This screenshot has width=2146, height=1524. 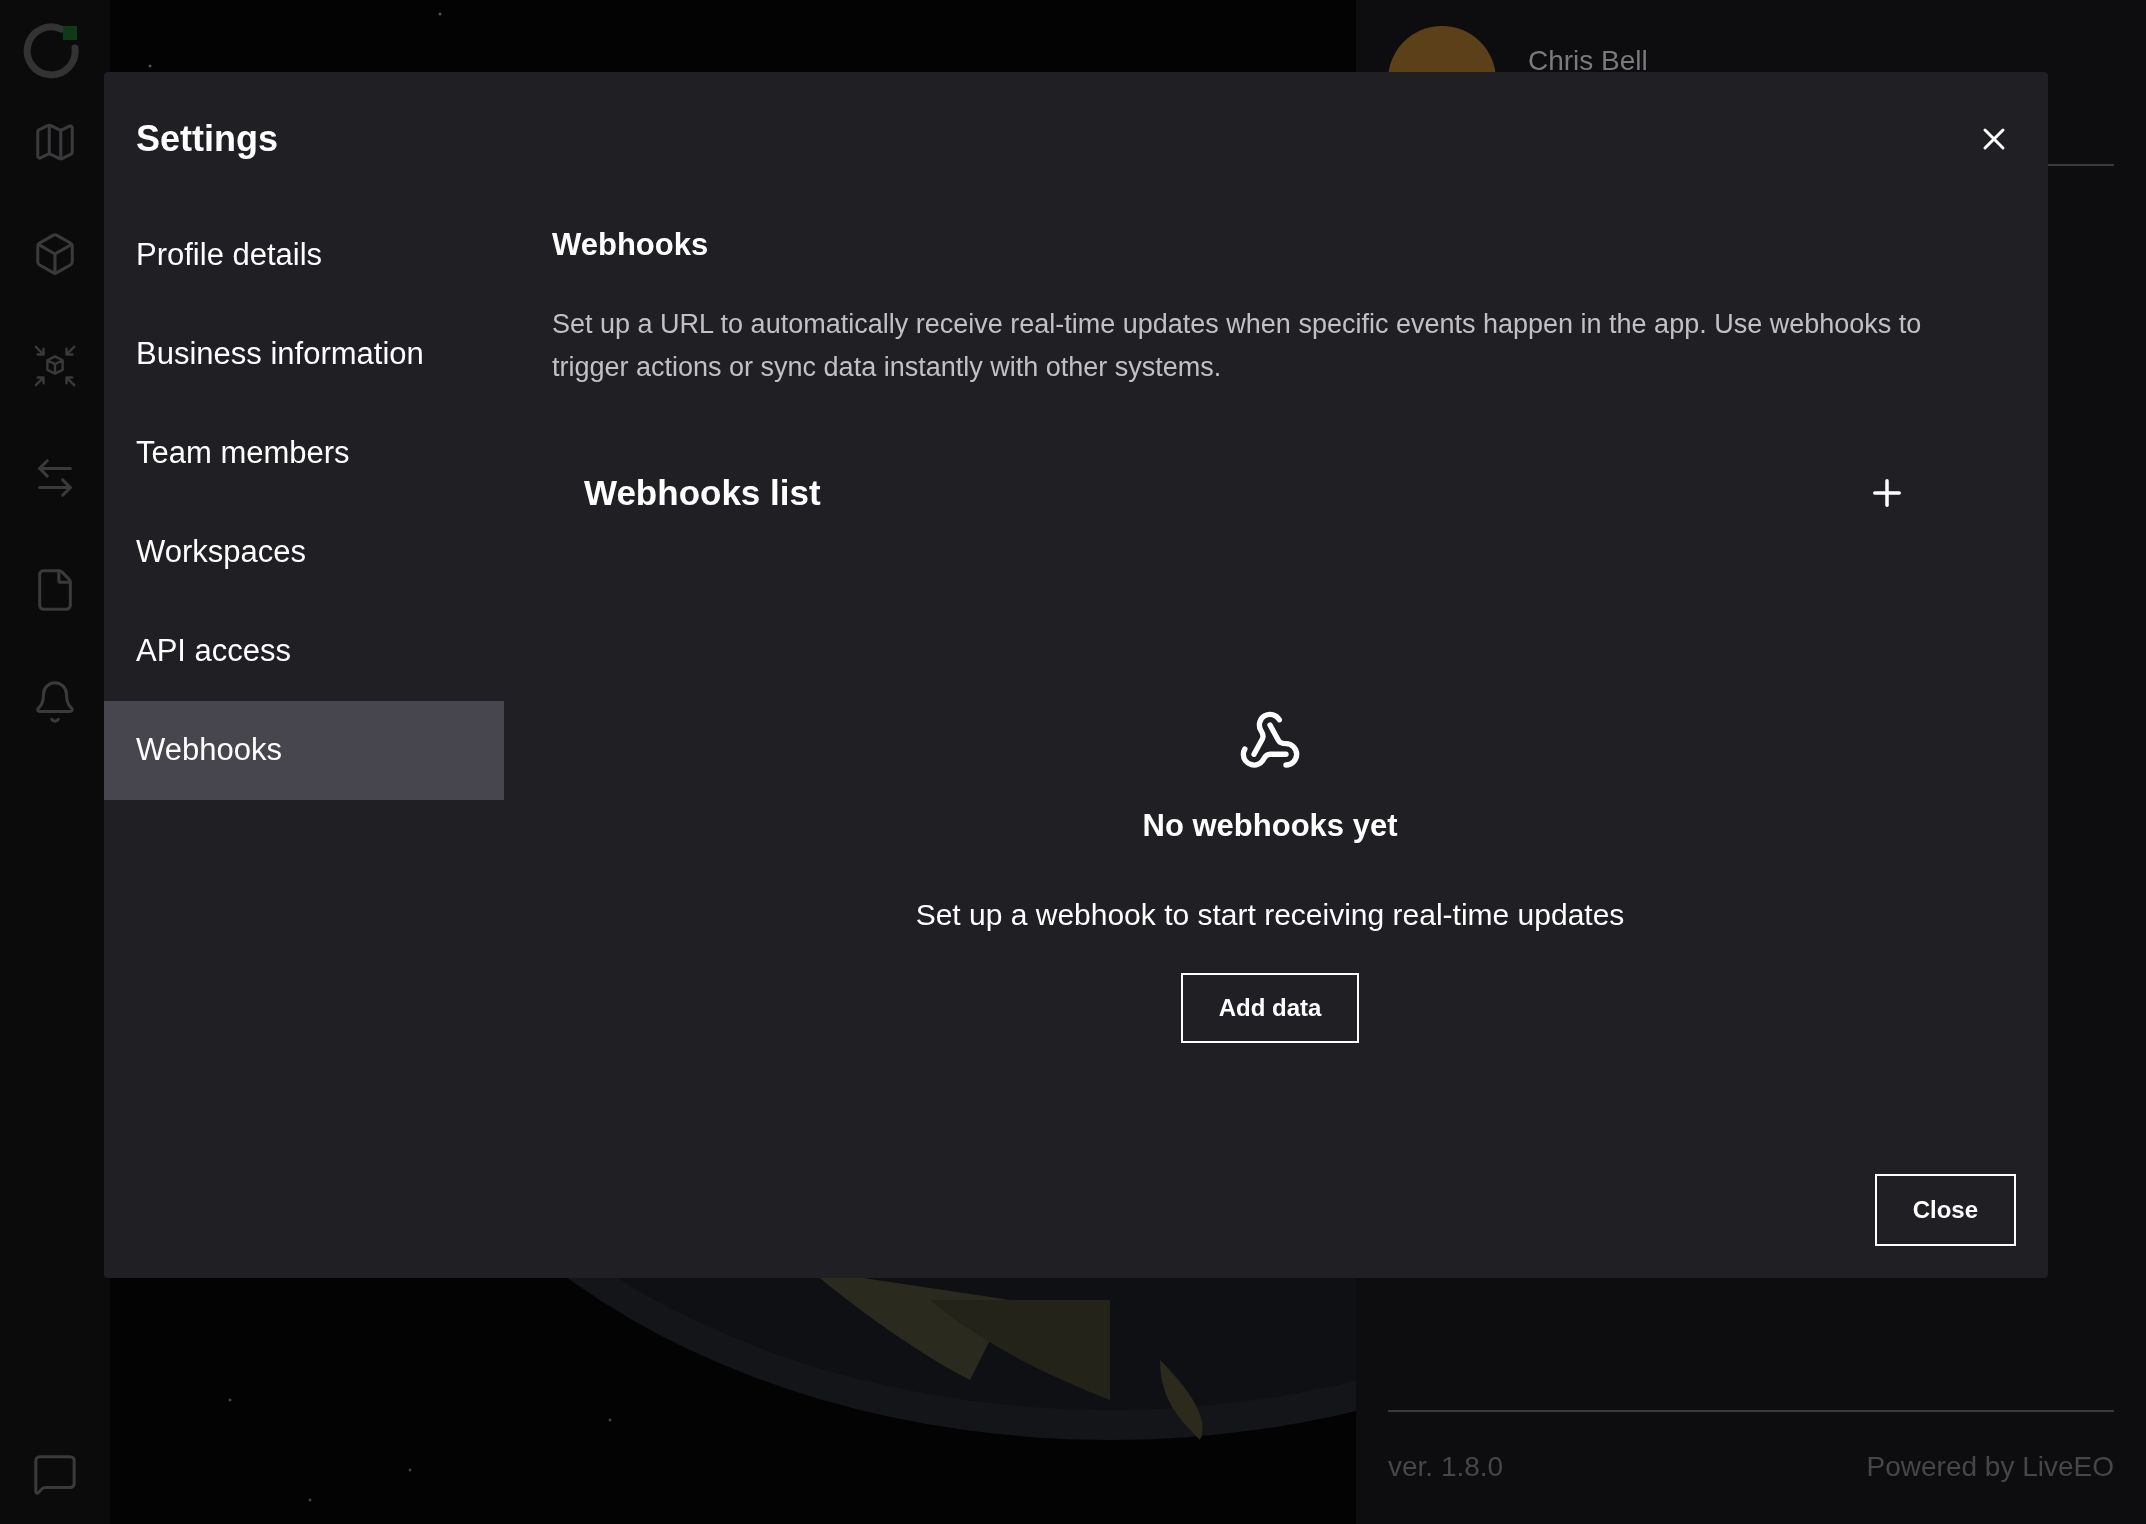 I want to click on settings-nav-item: Webhooks, so click(x=304, y=750).